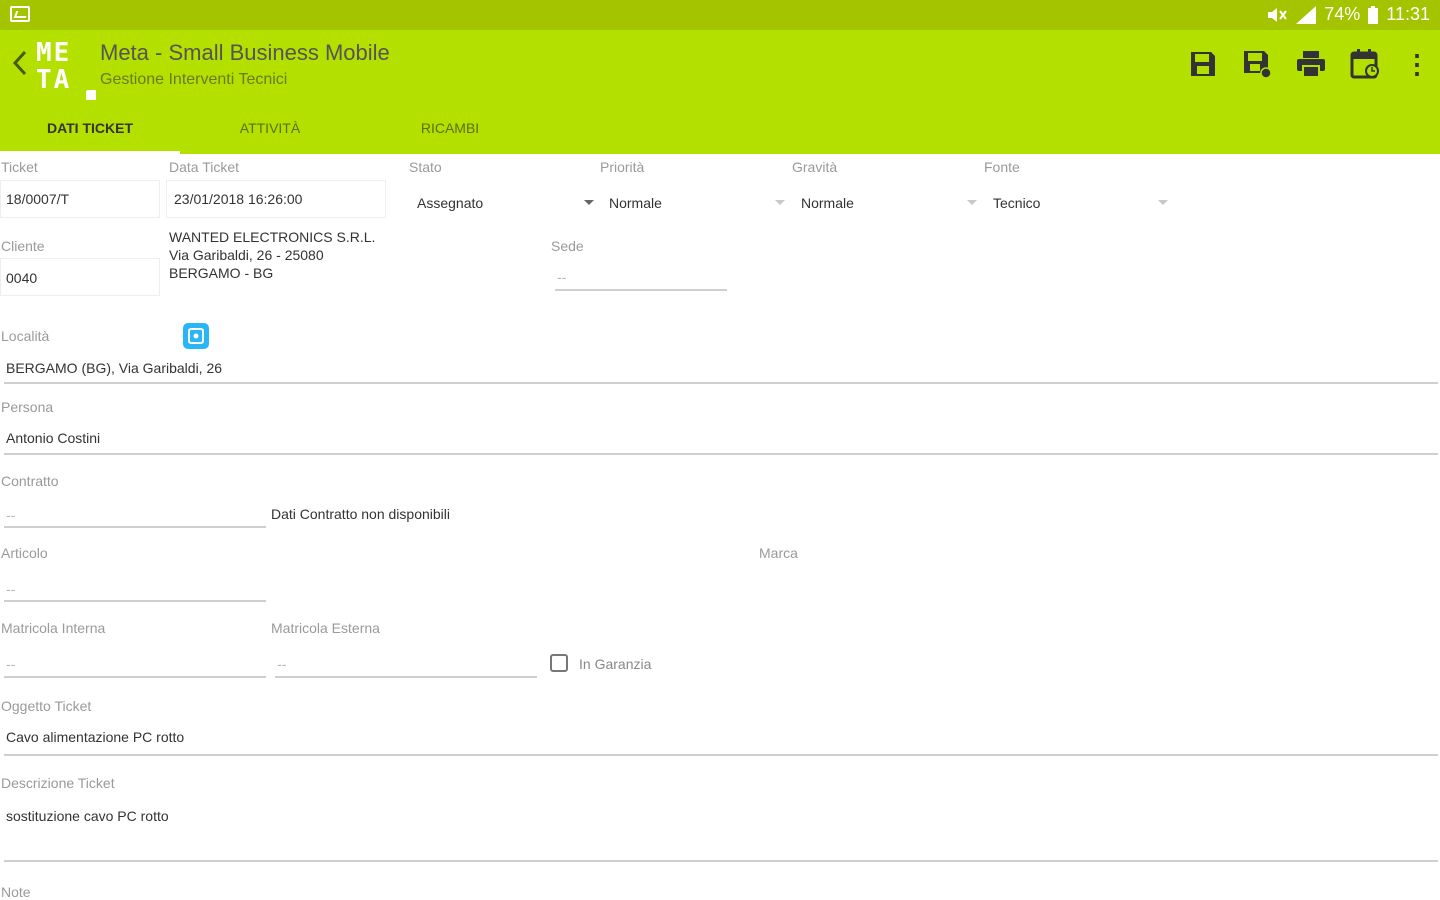 This screenshot has height=900, width=1440. Describe the element at coordinates (721, 383) in the screenshot. I see `localita-underline` at that location.